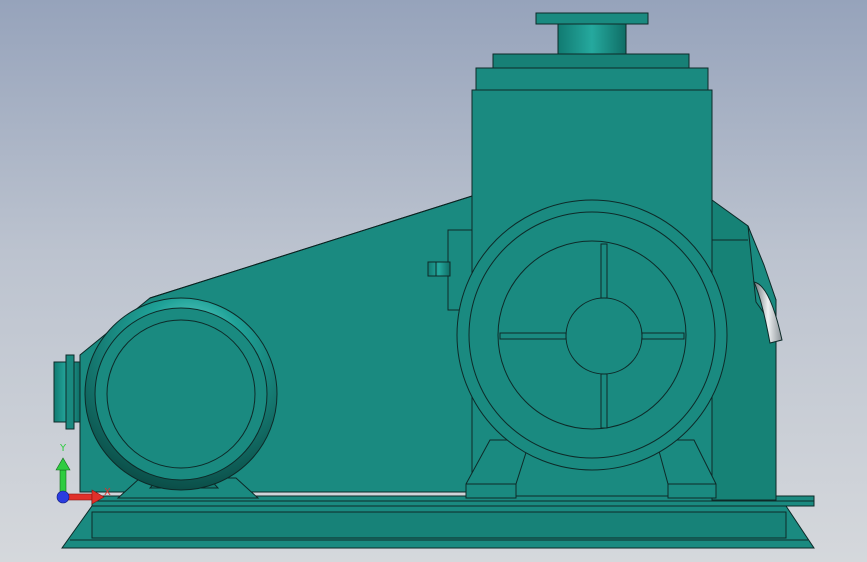  Describe the element at coordinates (438, 522) in the screenshot. I see `base-rail` at that location.